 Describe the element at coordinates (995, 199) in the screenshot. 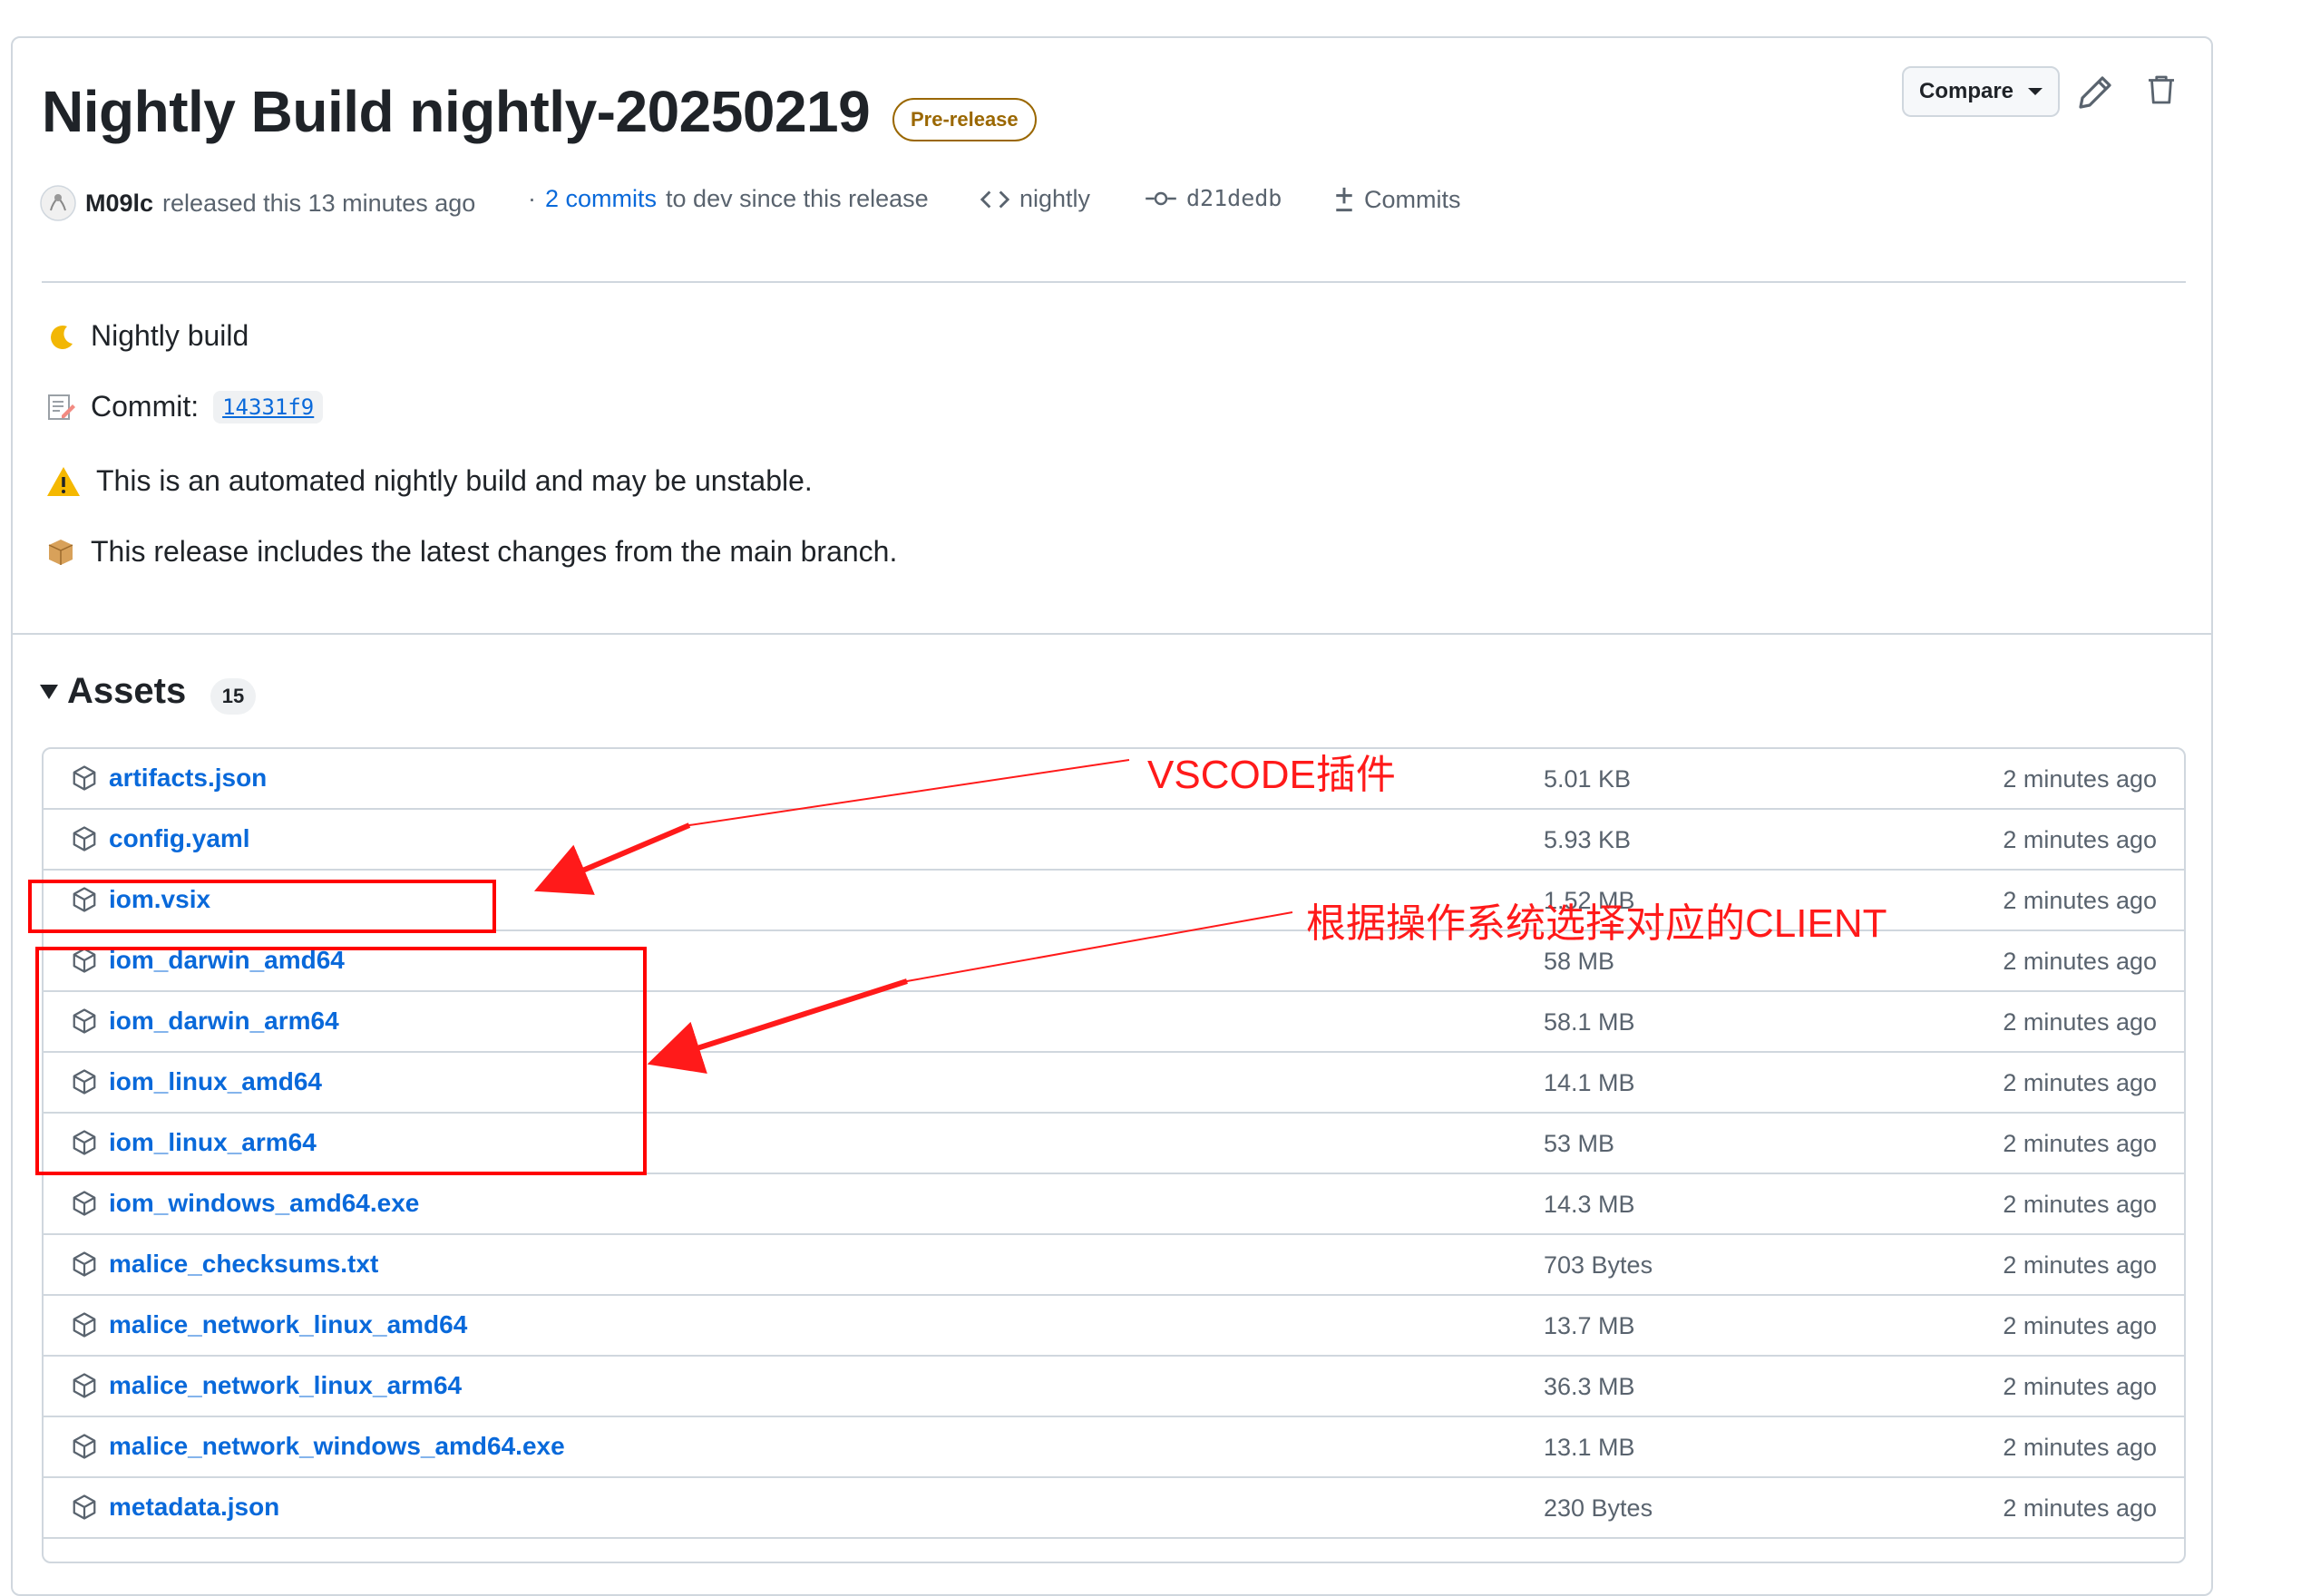

I see `code-icon` at that location.